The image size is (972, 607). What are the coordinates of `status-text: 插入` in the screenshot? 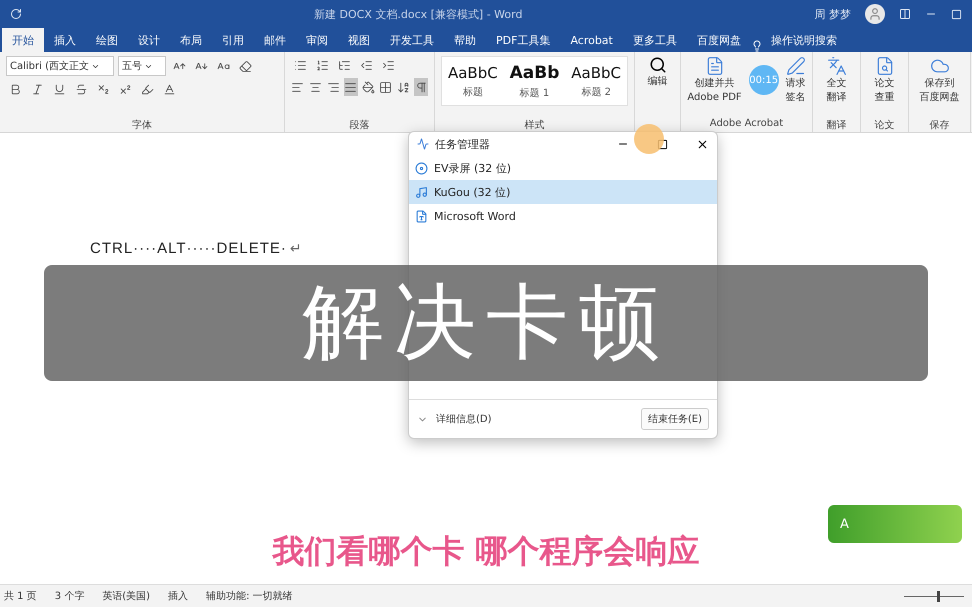 It's located at (178, 596).